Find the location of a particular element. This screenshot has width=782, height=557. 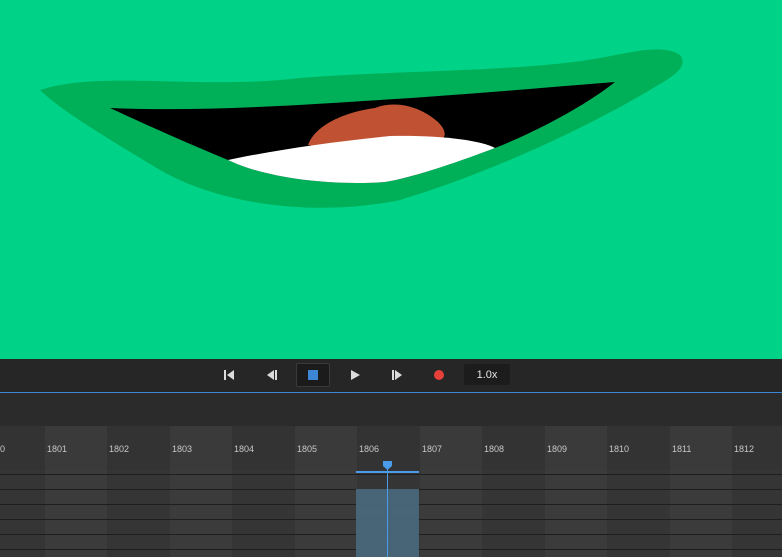

timeline-toolbar is located at coordinates (391, 409).